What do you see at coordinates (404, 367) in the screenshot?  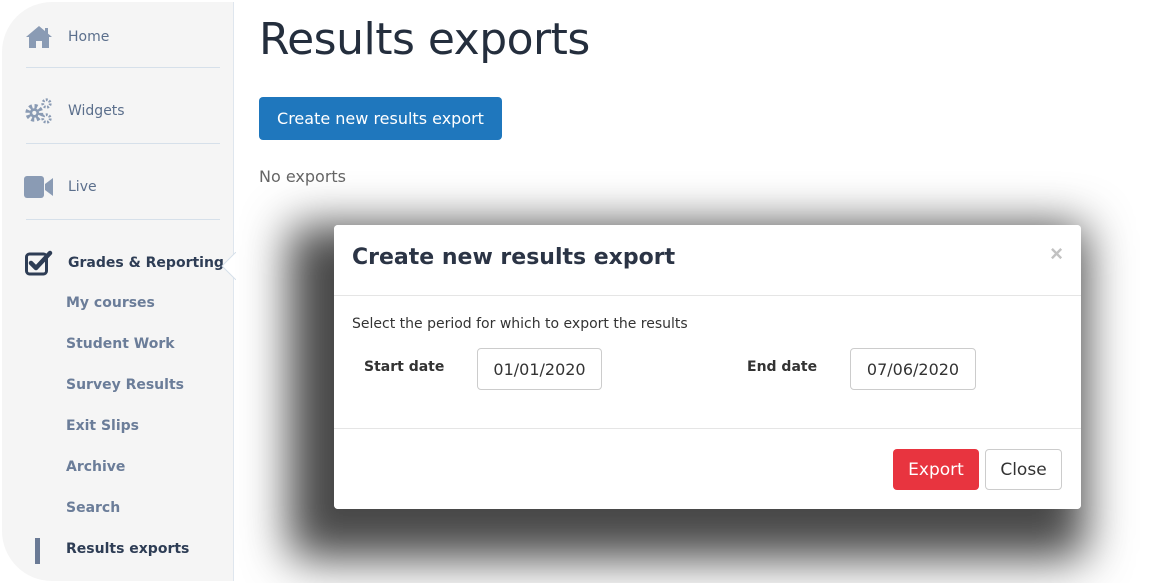 I see `start-date-label: Start date` at bounding box center [404, 367].